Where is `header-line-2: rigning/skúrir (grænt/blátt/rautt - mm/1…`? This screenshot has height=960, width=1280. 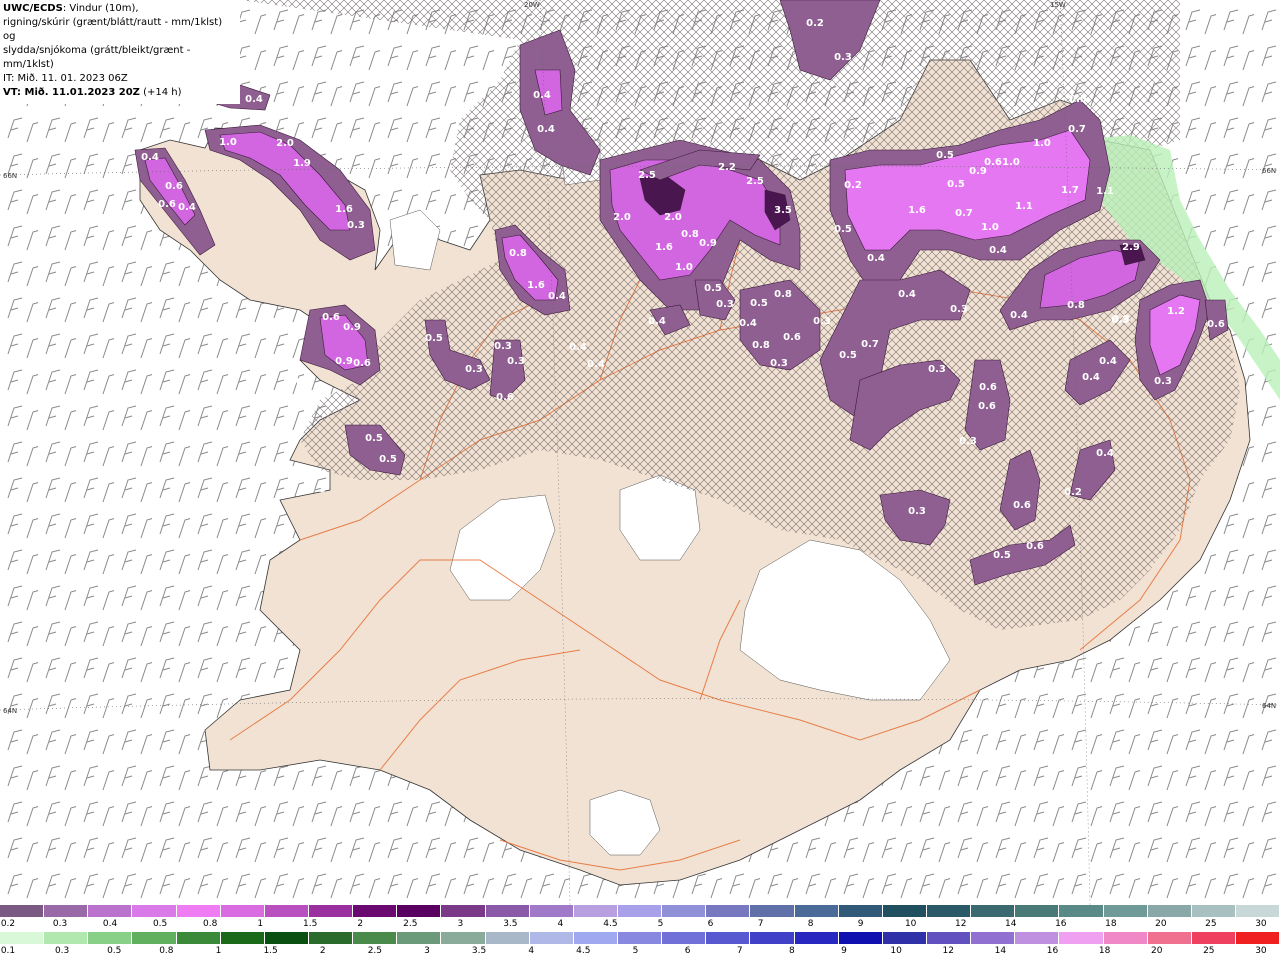
header-line-2: rigning/skúrir (grænt/blátt/rautt - mm/1… is located at coordinates (113, 29).